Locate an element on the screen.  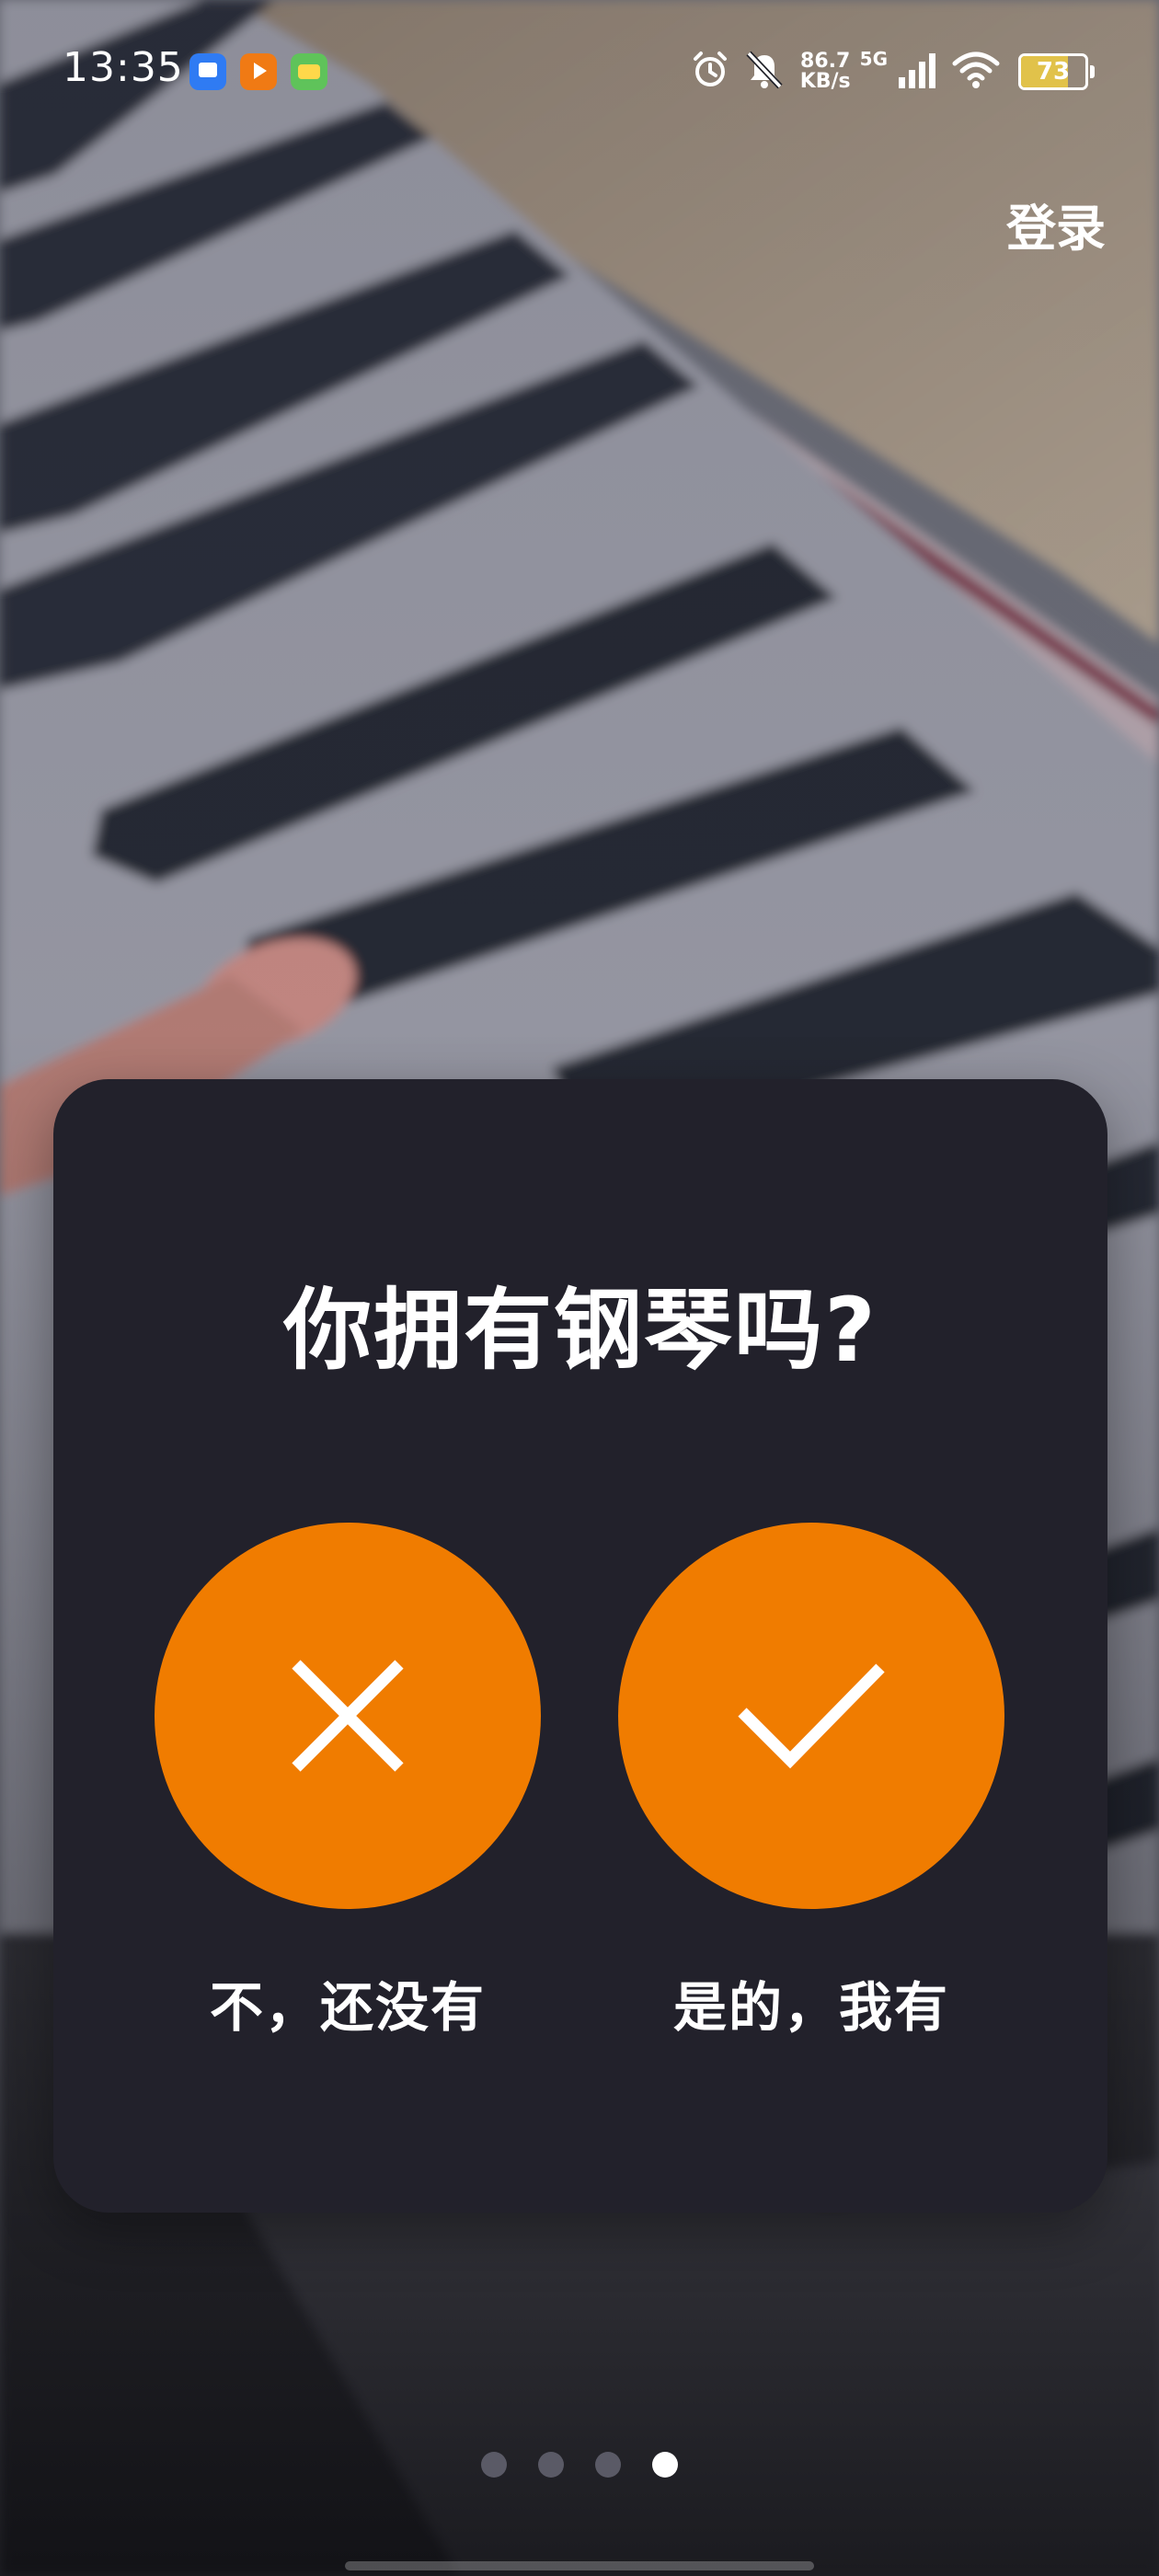
page-indicator is located at coordinates (579, 2465).